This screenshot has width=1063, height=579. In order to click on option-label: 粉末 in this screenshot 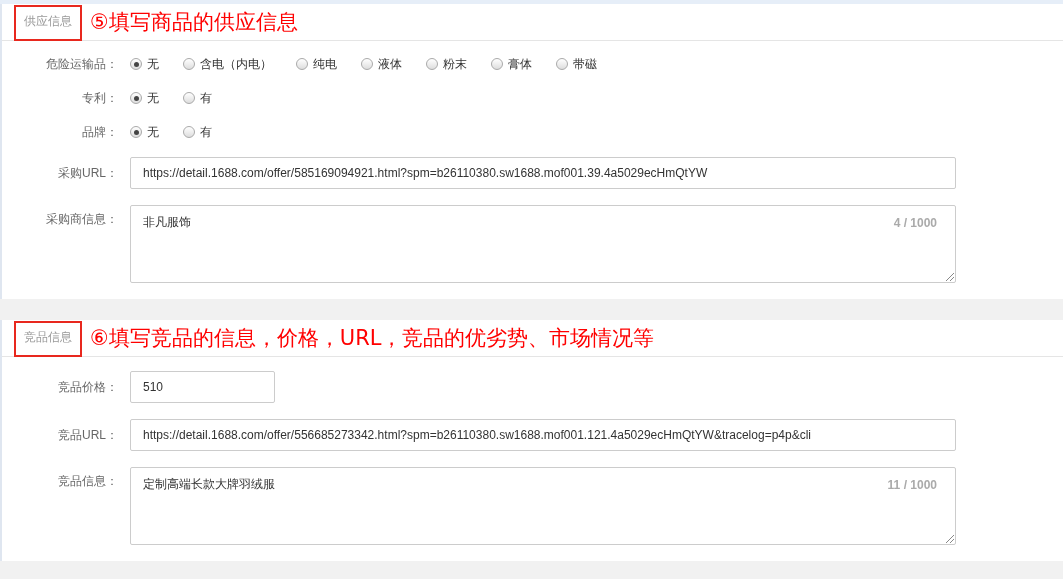, I will do `click(455, 64)`.